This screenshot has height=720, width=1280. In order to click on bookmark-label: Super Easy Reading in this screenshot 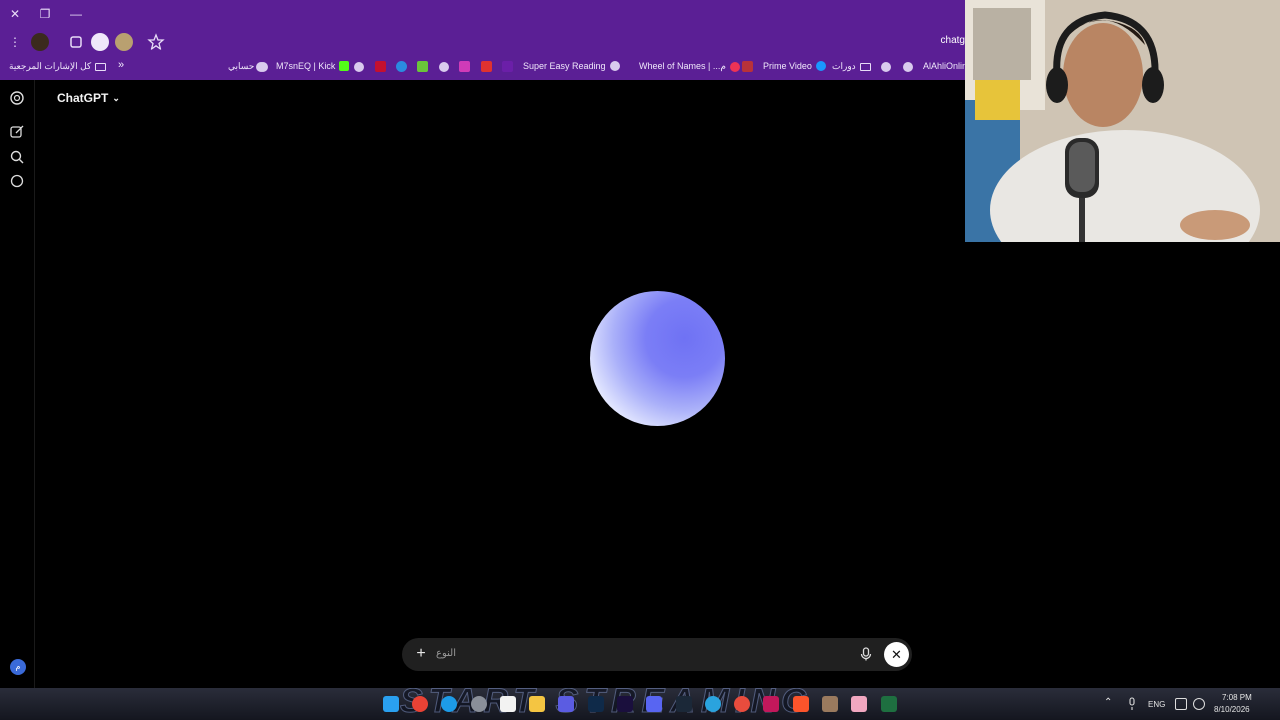, I will do `click(564, 66)`.